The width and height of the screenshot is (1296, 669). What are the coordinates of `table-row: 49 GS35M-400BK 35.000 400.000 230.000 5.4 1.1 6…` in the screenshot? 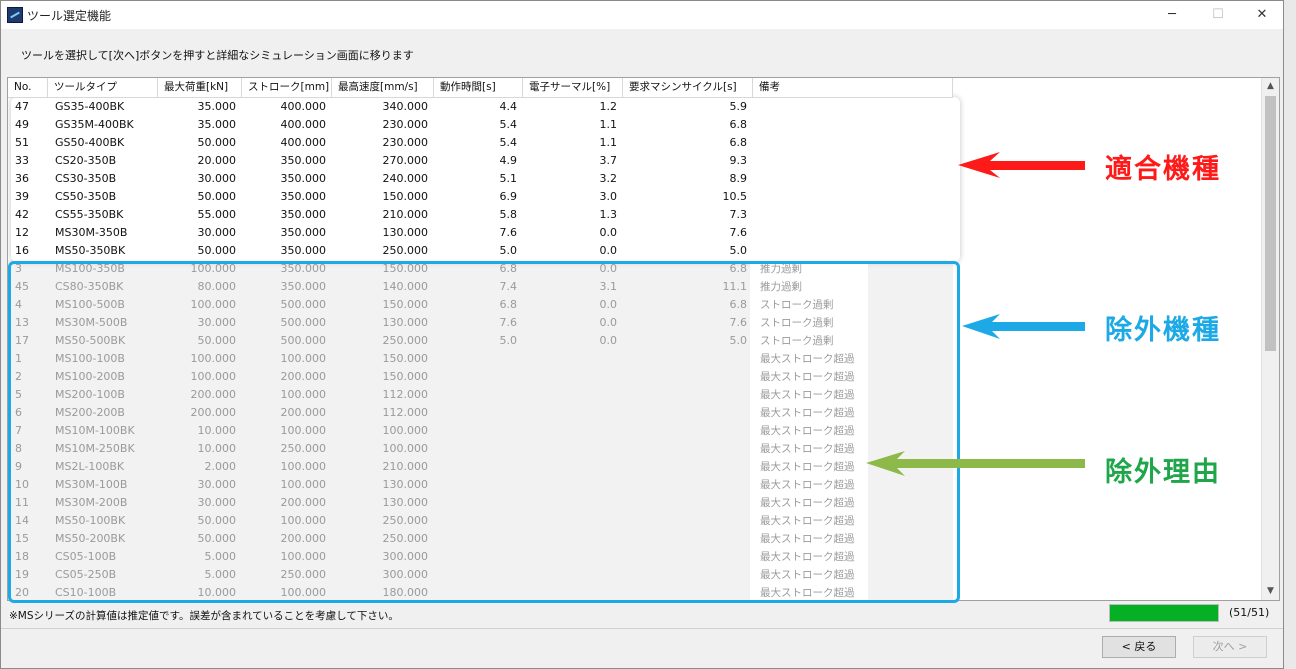 It's located at (480, 125).